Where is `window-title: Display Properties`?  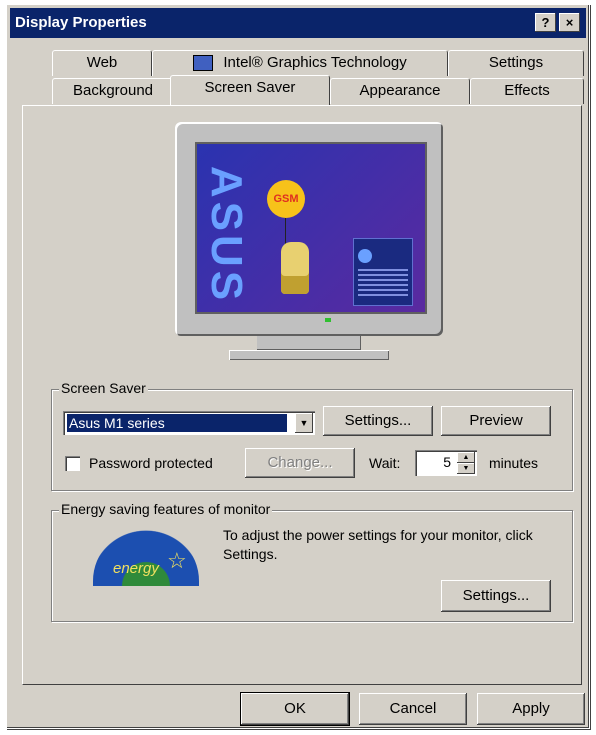 window-title: Display Properties is located at coordinates (81, 22).